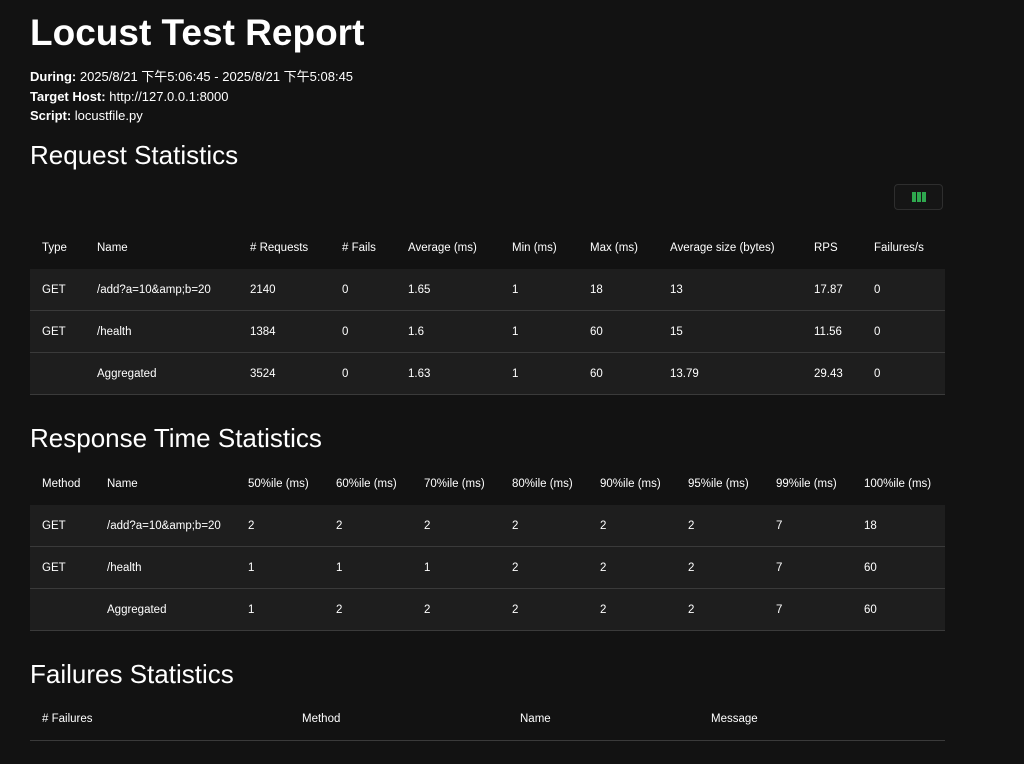 This screenshot has width=1024, height=764. Describe the element at coordinates (487, 331) in the screenshot. I see `table-row: GET/health 1384 0 1.6 1 60 15 11.56 0` at that location.